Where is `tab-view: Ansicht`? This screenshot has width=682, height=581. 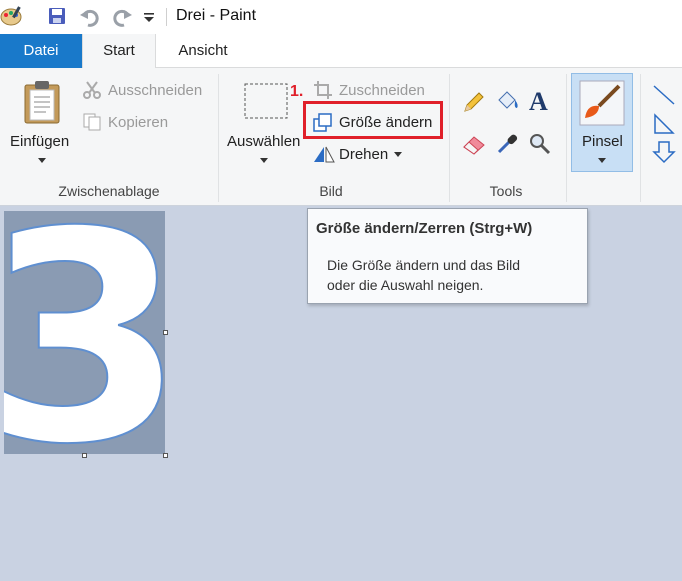
tab-view: Ansicht is located at coordinates (203, 51).